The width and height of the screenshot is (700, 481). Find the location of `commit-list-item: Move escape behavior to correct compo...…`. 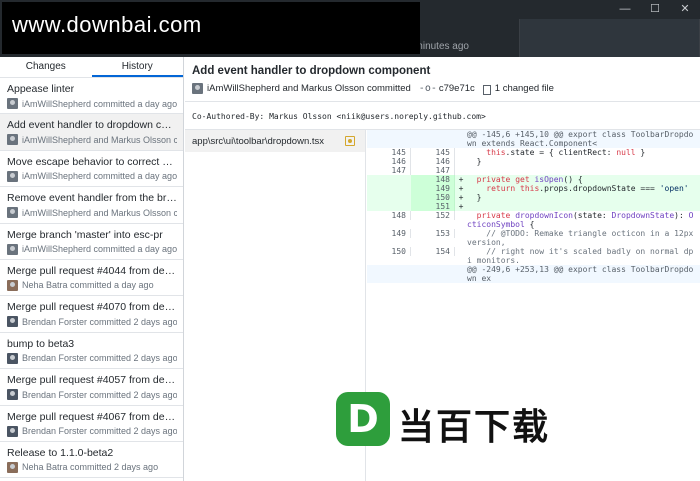

commit-list-item: Move escape behavior to correct compo...… is located at coordinates (91, 169).